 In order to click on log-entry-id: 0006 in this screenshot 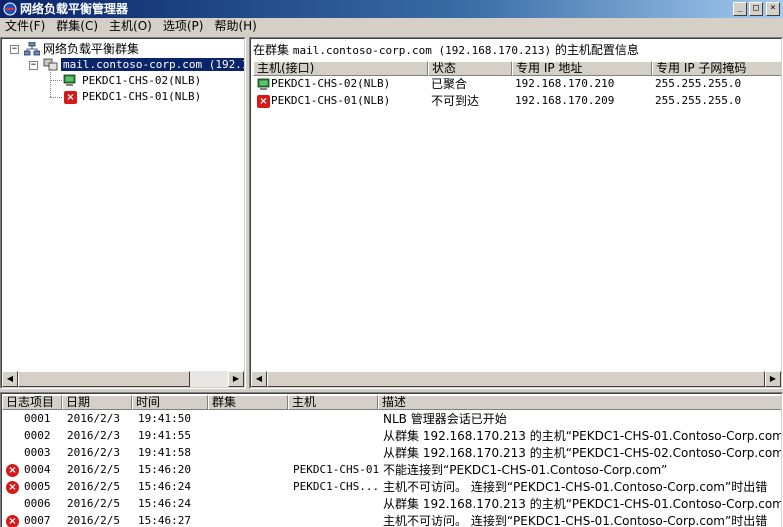, I will do `click(37, 503)`.